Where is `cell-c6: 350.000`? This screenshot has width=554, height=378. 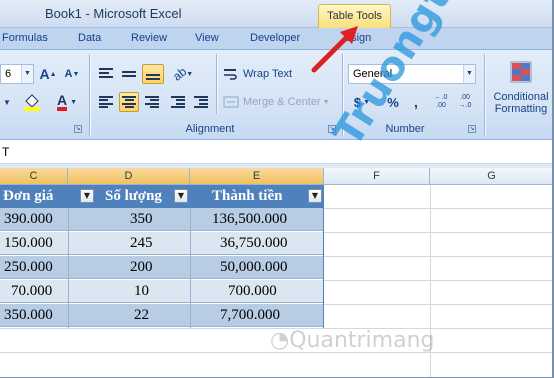
cell-c6: 350.000 is located at coordinates (28, 315).